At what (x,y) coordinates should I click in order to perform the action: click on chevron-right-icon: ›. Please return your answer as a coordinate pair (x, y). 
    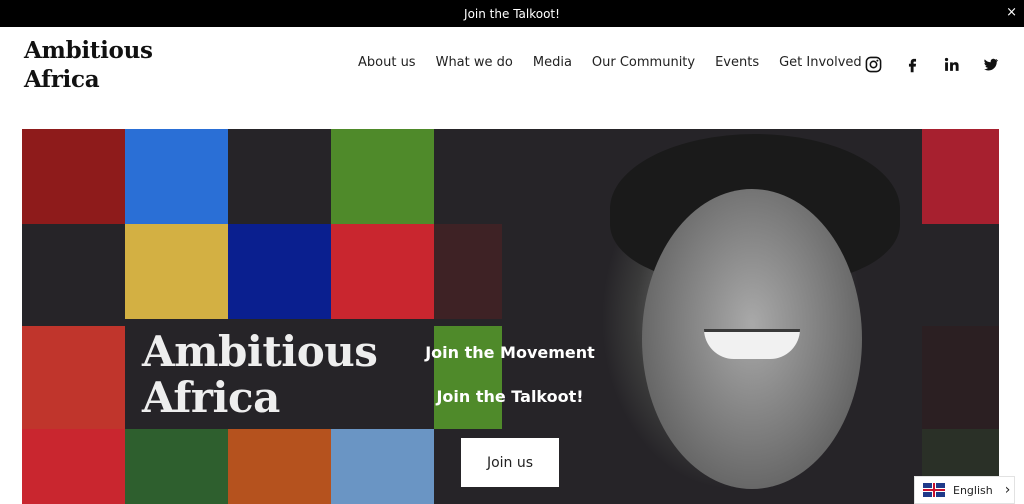
    Looking at the image, I should click on (1007, 490).